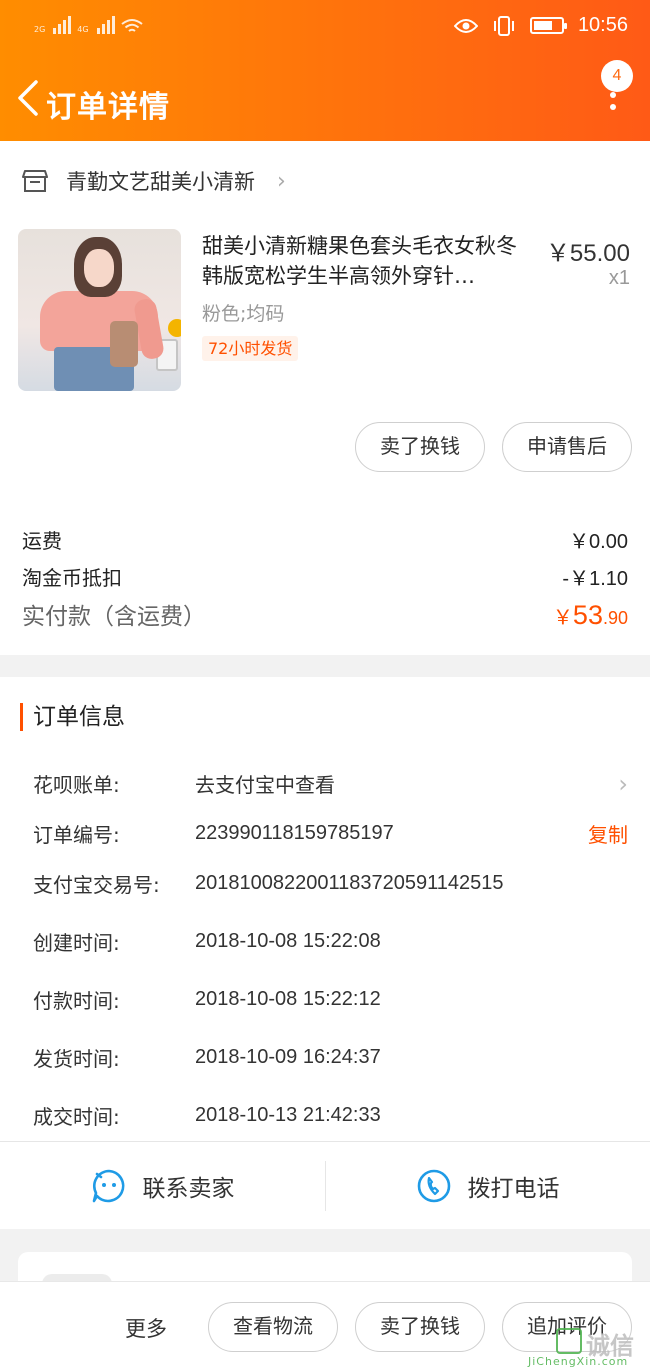  What do you see at coordinates (146, 1328) in the screenshot?
I see `more-button: 更多` at bounding box center [146, 1328].